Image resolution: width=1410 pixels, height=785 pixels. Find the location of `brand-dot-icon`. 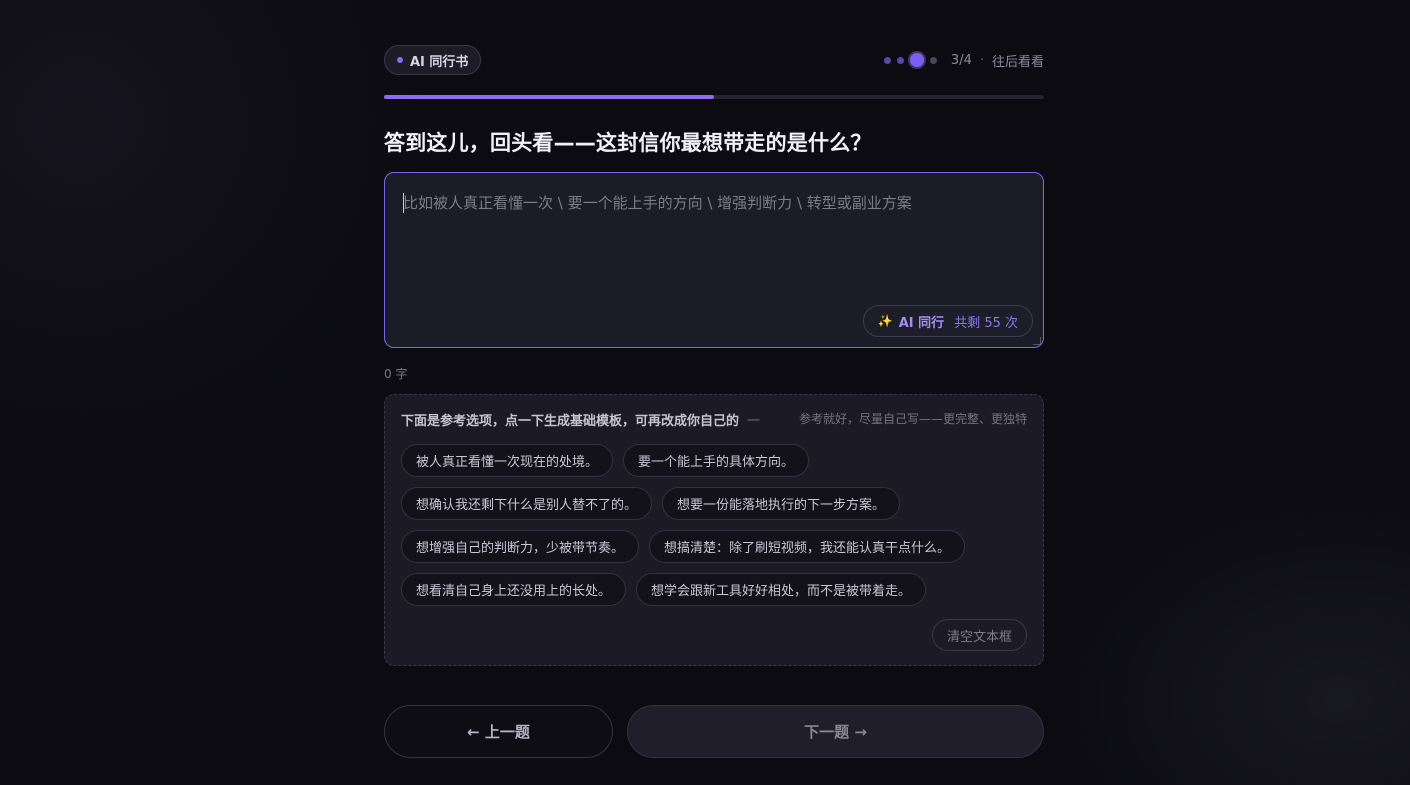

brand-dot-icon is located at coordinates (400, 60).